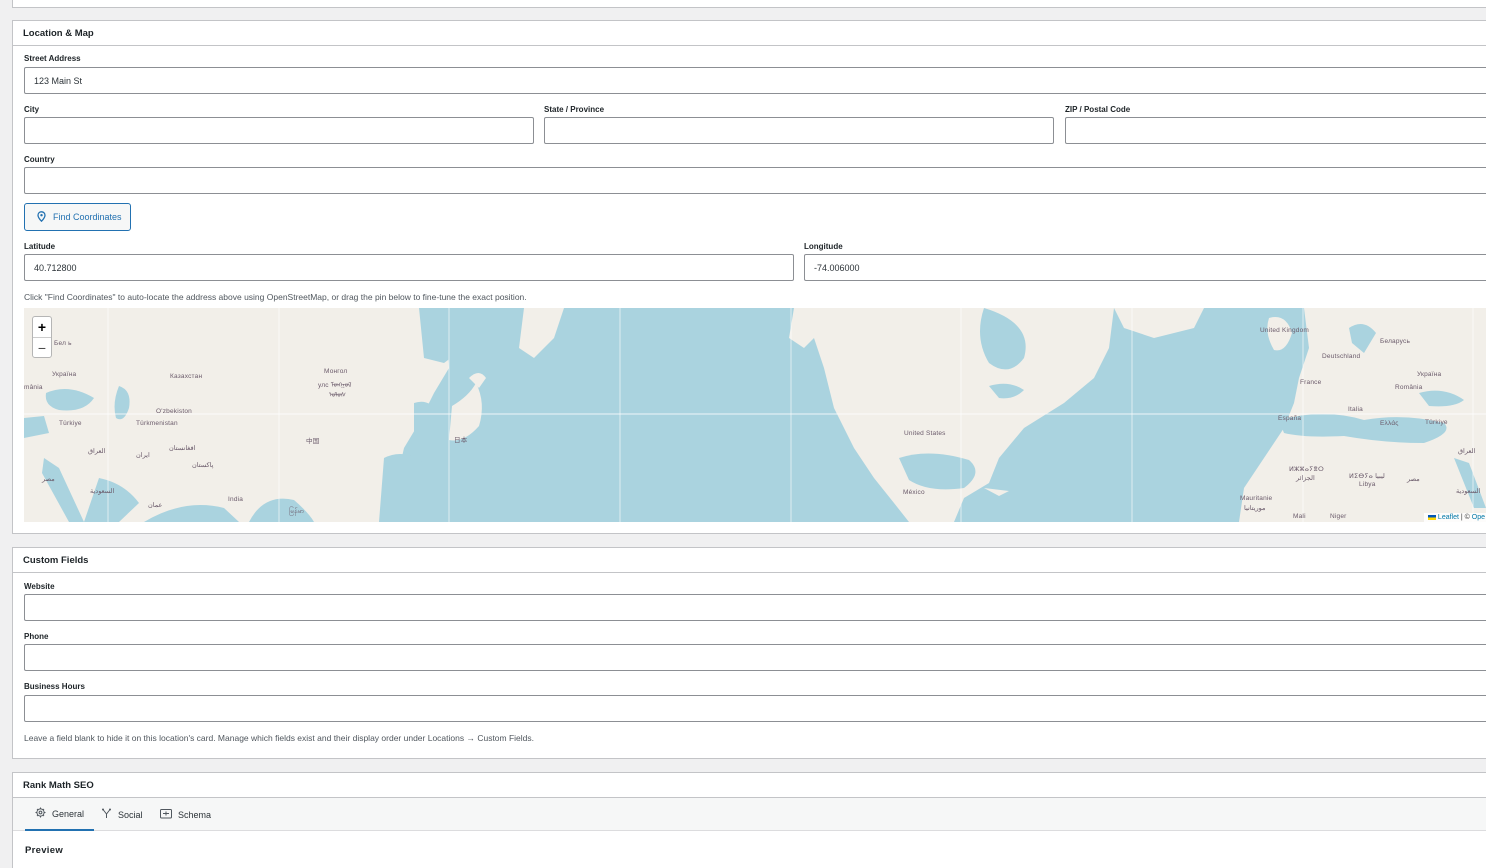  Describe the element at coordinates (1341, 356) in the screenshot. I see `map-label-deutschland: Deutschland` at that location.